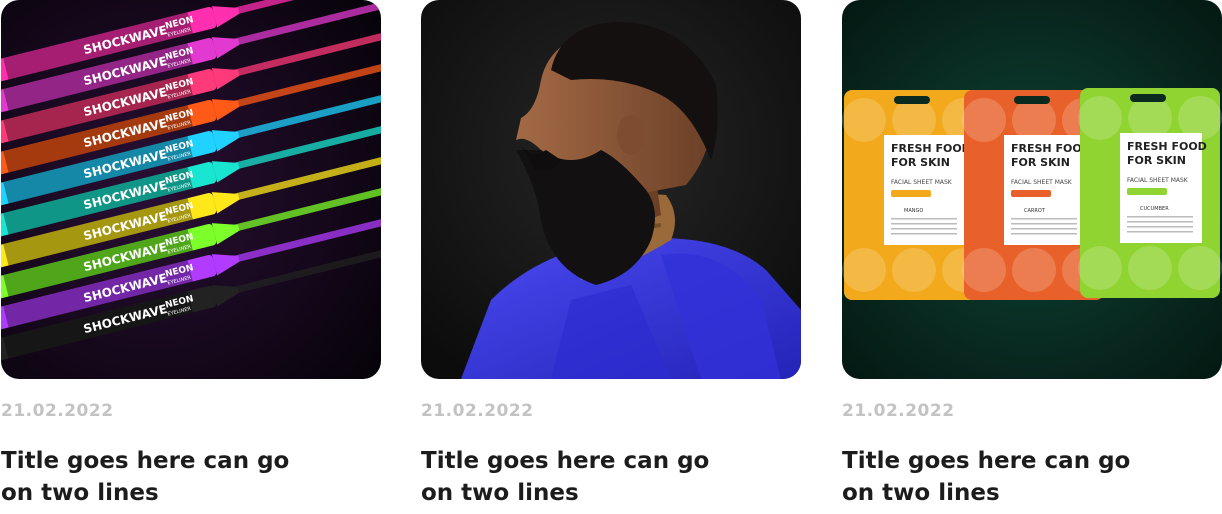 Image resolution: width=1222 pixels, height=514 pixels. What do you see at coordinates (913, 211) in the screenshot?
I see `svg-text: MANGO` at bounding box center [913, 211].